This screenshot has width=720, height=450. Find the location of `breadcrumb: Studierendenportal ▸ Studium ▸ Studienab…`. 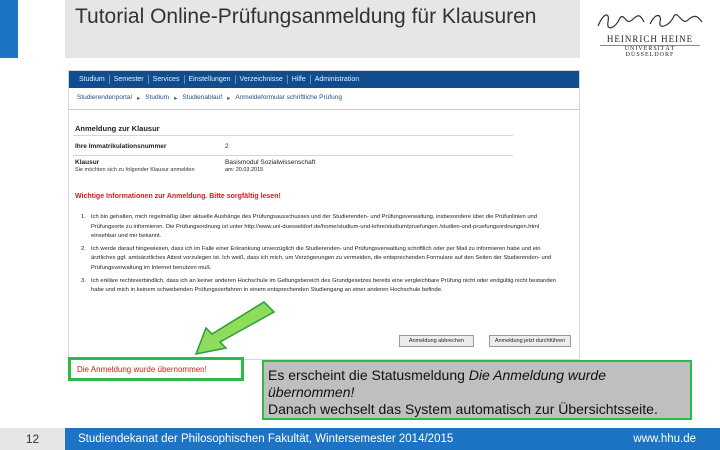

breadcrumb: Studierendenportal ▸ Studium ▸ Studienab… is located at coordinates (209, 98).